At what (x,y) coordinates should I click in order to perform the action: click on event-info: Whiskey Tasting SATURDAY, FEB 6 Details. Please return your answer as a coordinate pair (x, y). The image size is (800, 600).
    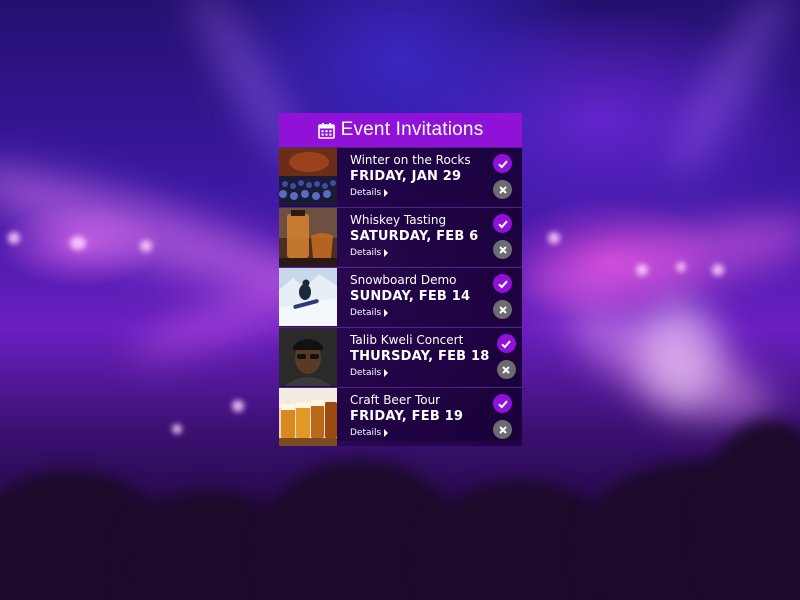
    Looking at the image, I should click on (411, 237).